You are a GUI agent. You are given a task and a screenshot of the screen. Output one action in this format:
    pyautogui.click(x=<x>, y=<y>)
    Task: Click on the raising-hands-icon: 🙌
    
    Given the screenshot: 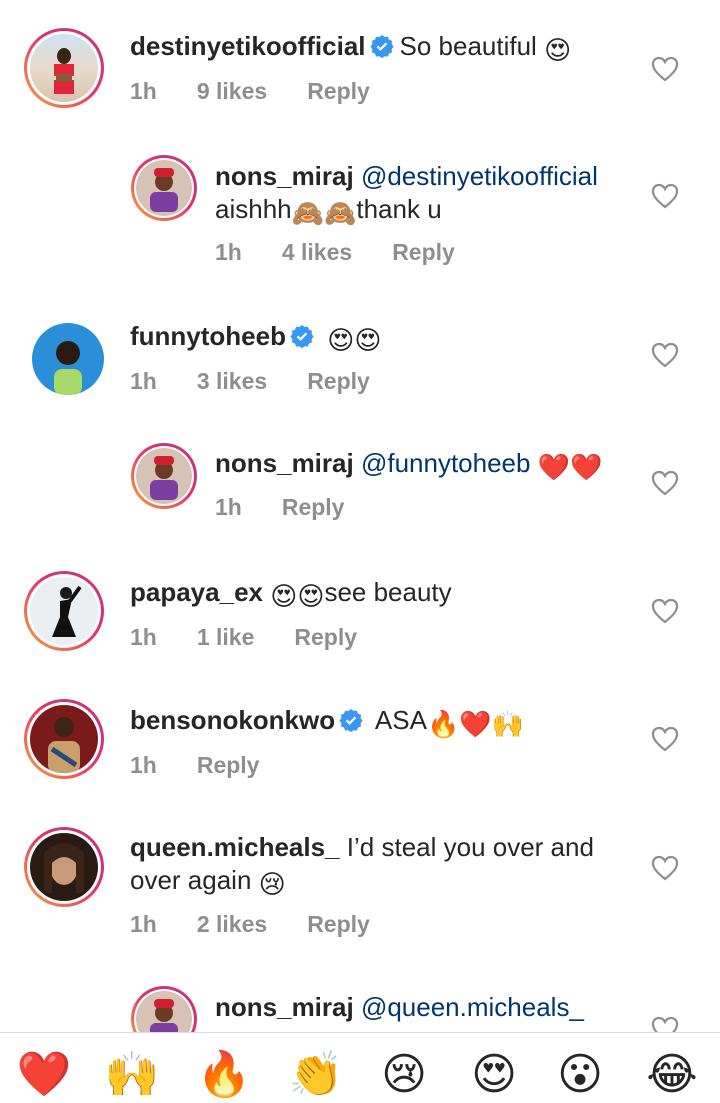 What is the action you would take?
    pyautogui.click(x=132, y=1075)
    